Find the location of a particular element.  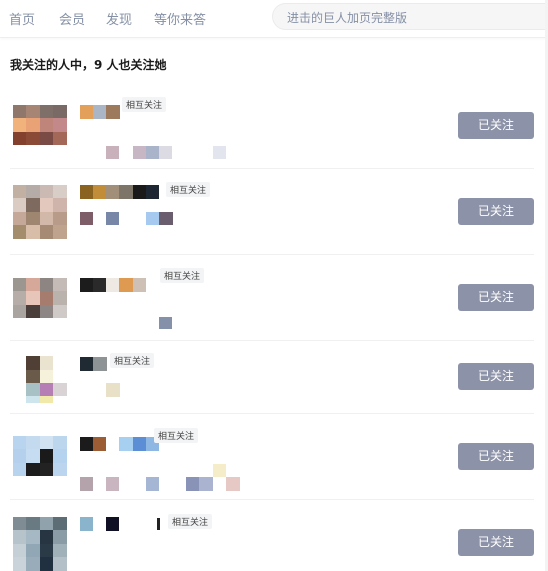

nav-item-discover: 发现 is located at coordinates (119, 18).